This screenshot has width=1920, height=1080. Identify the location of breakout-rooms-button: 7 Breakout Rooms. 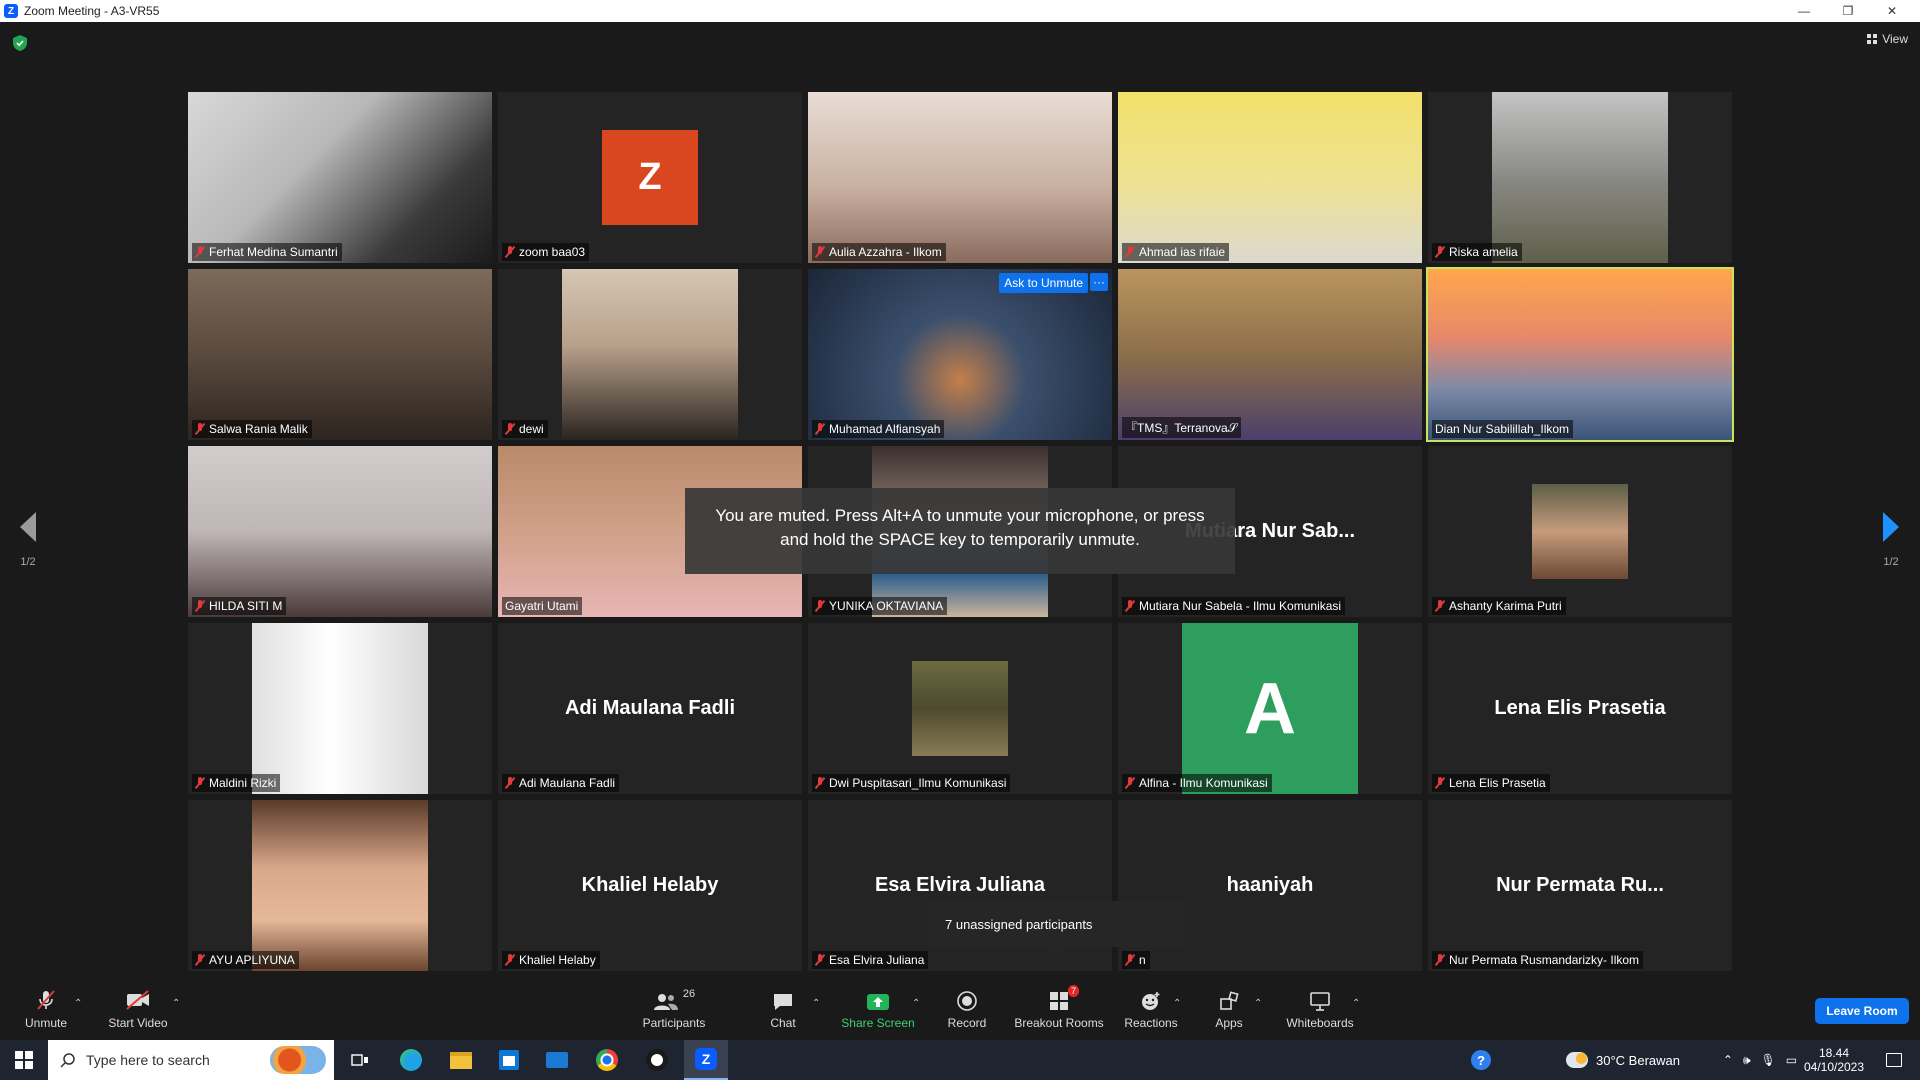
(1059, 1009).